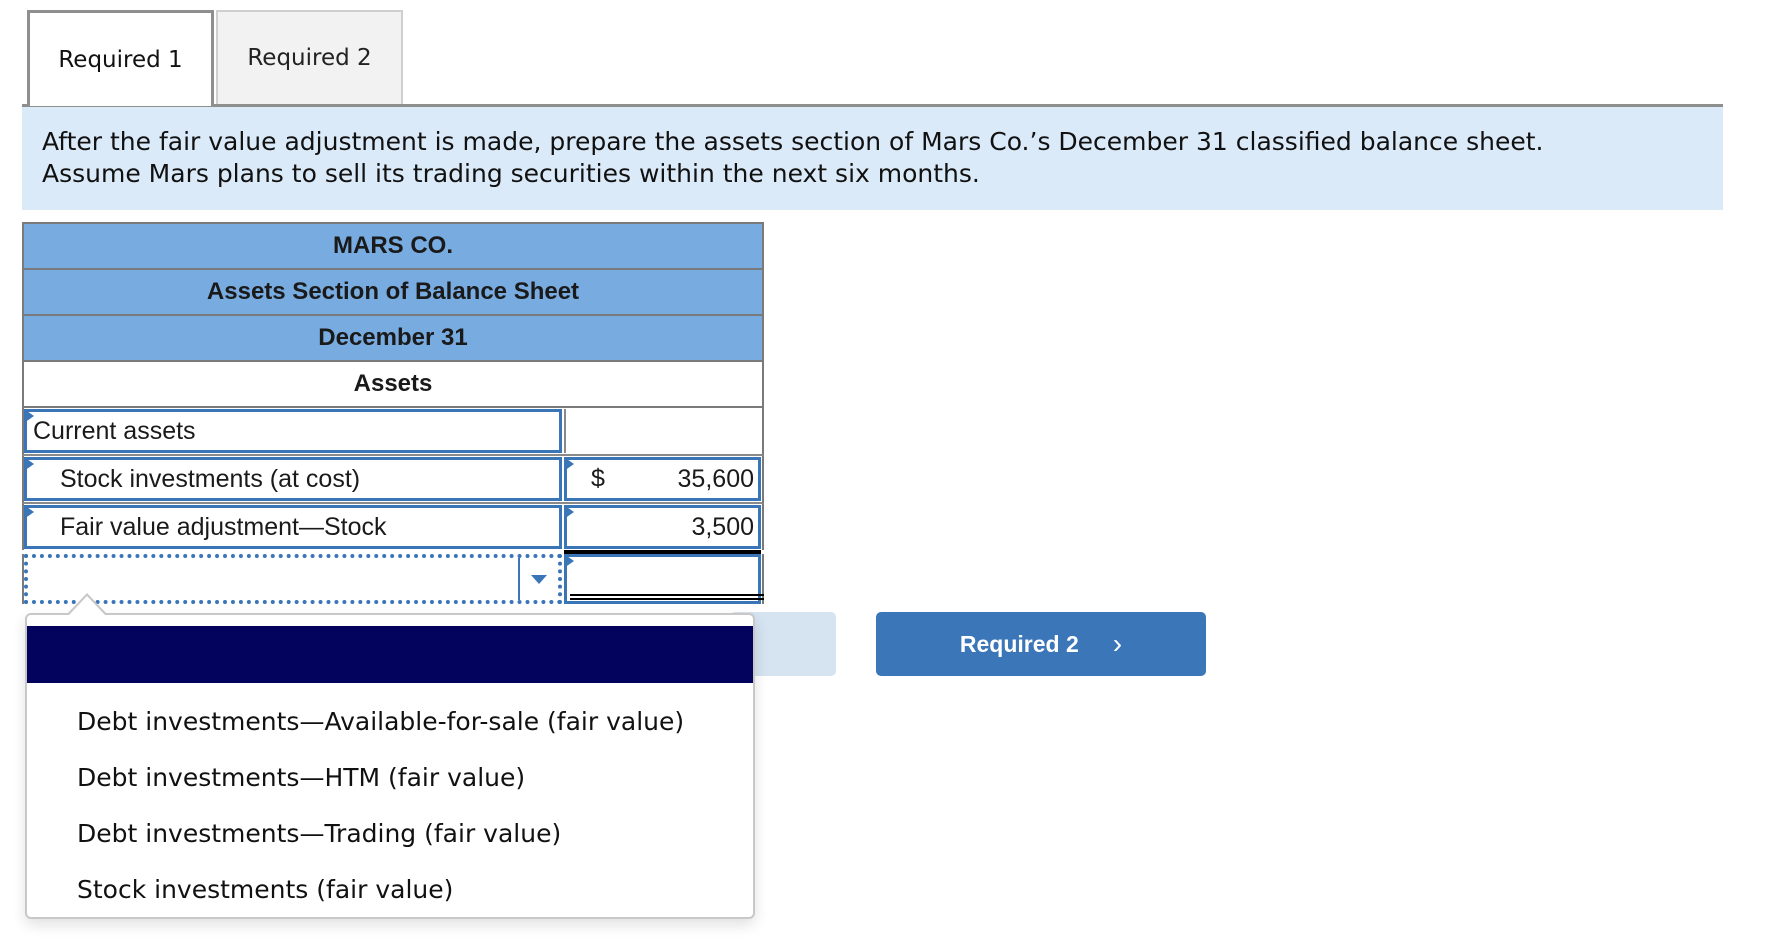  I want to click on chevron-down-icon, so click(539, 579).